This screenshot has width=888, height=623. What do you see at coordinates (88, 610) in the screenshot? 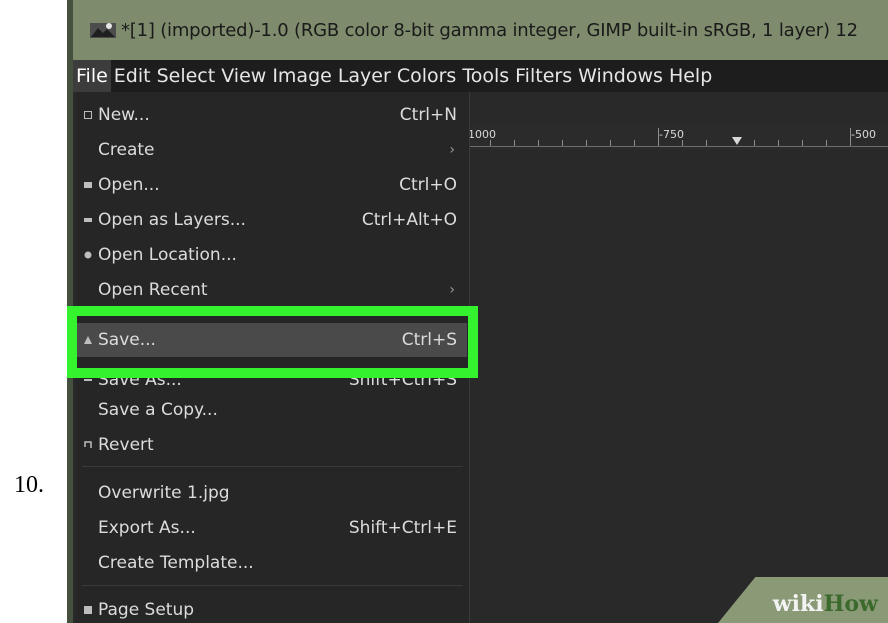
I see `page-setup-icon` at bounding box center [88, 610].